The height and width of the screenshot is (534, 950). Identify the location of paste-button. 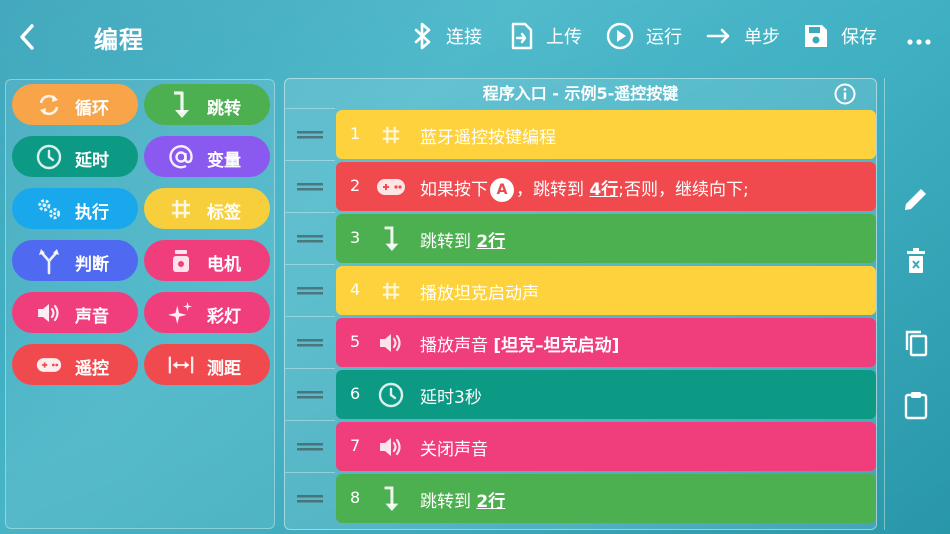
(916, 405).